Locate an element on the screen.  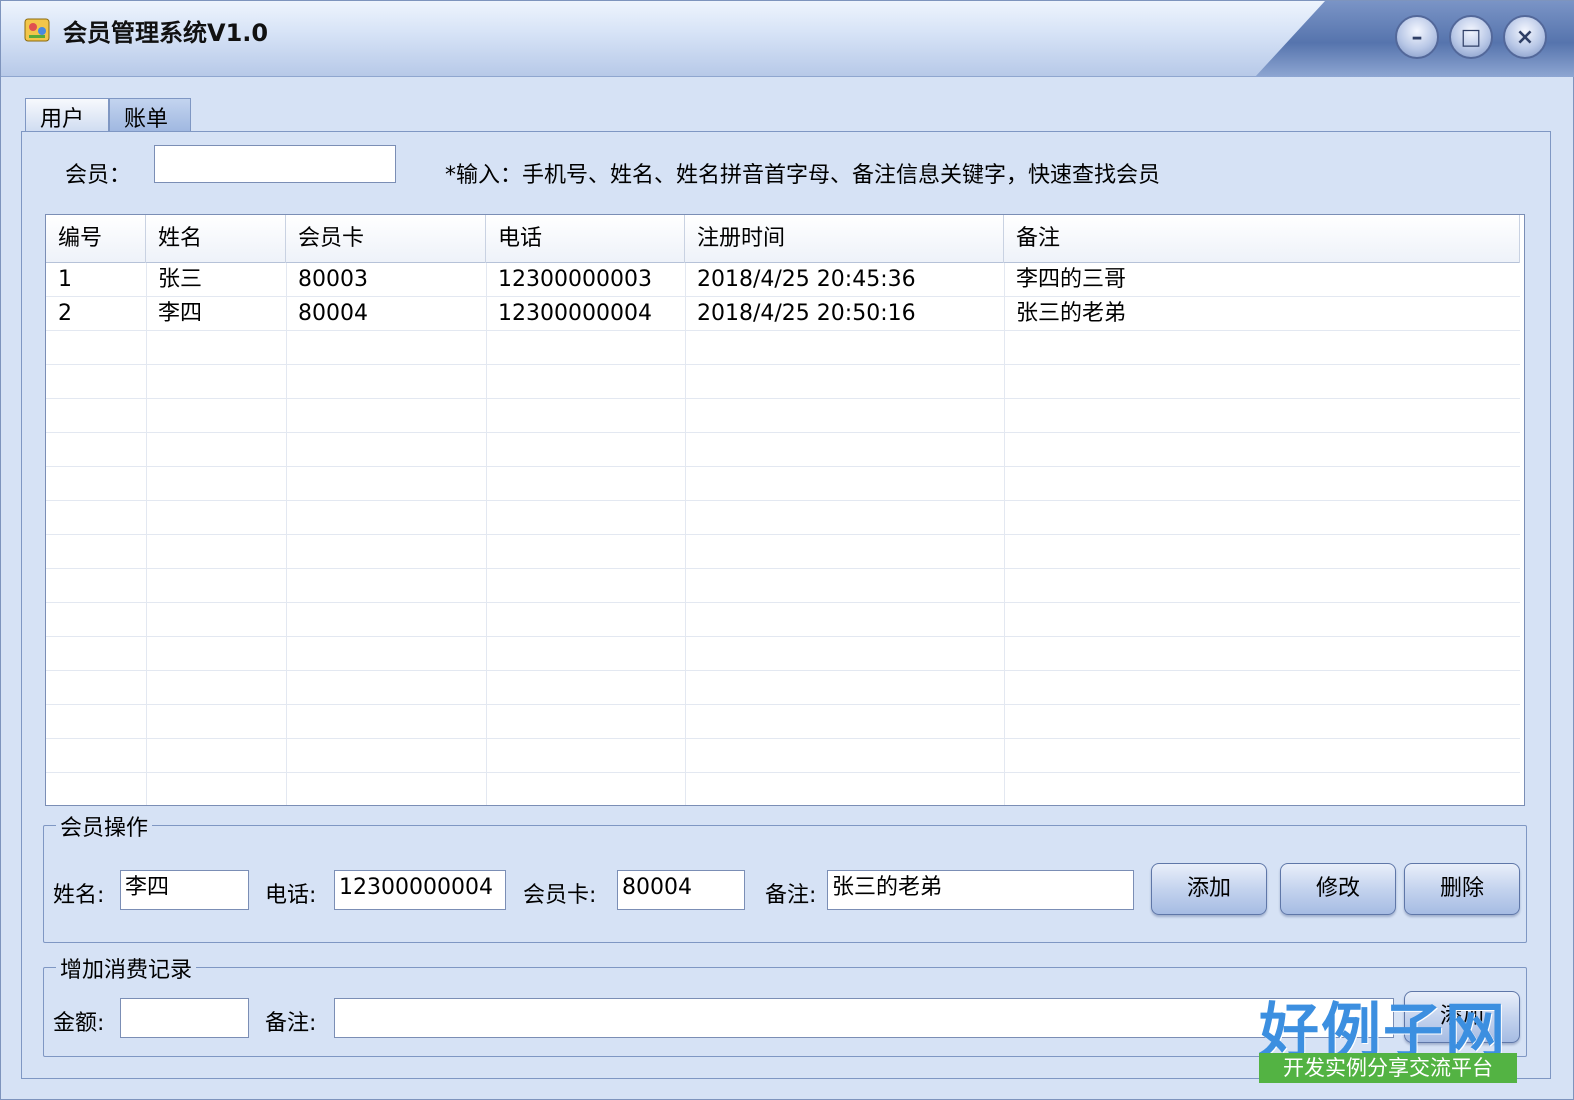
cell-registered: 2018/4/25 20:45:36 is located at coordinates (806, 279).